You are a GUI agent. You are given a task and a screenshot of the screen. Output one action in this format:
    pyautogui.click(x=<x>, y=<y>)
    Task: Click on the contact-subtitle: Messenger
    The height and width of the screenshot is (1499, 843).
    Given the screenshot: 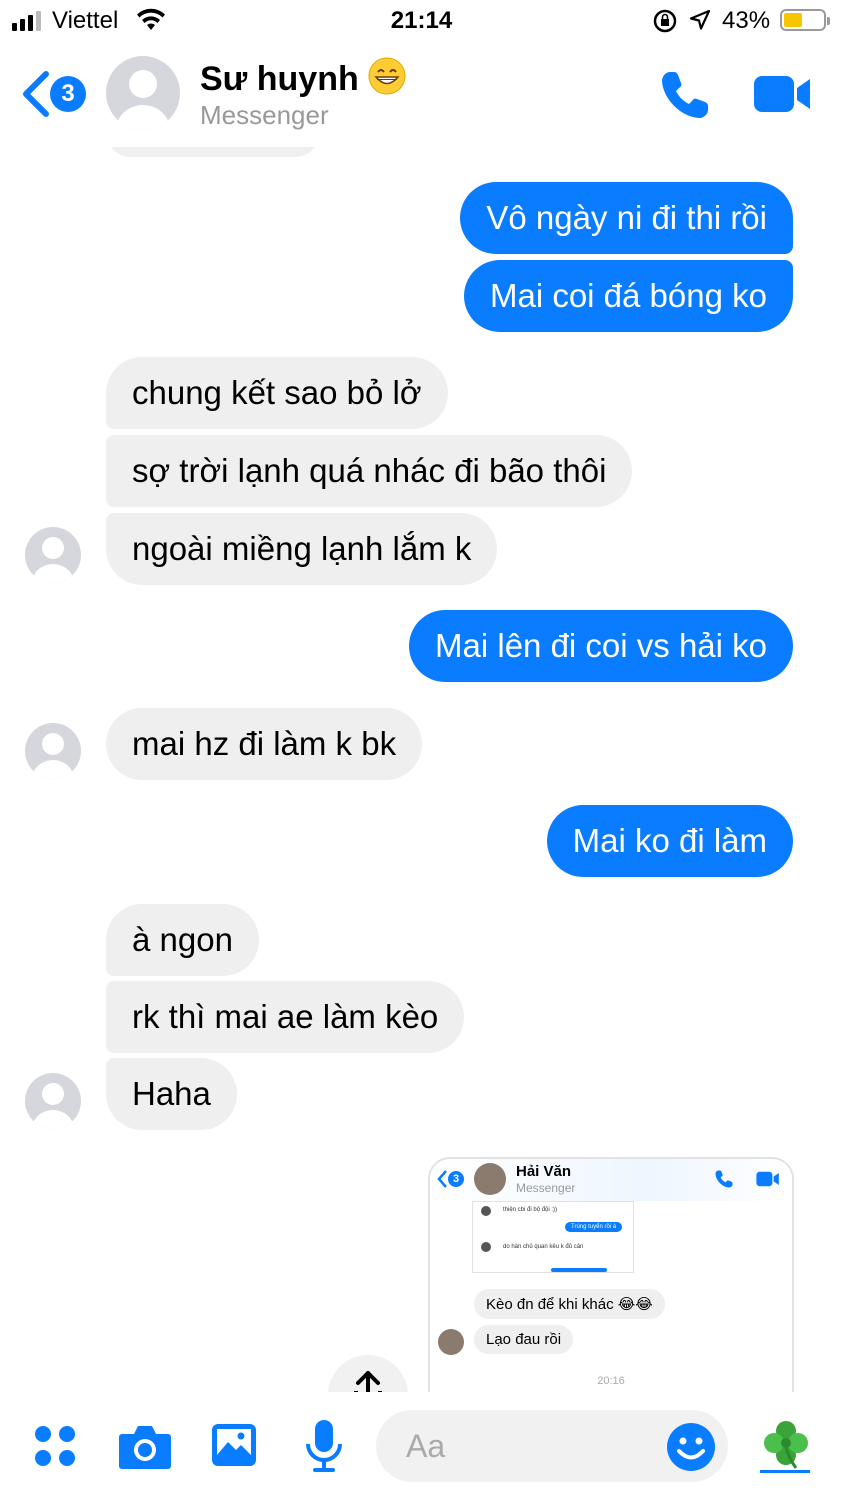 What is the action you would take?
    pyautogui.click(x=264, y=115)
    